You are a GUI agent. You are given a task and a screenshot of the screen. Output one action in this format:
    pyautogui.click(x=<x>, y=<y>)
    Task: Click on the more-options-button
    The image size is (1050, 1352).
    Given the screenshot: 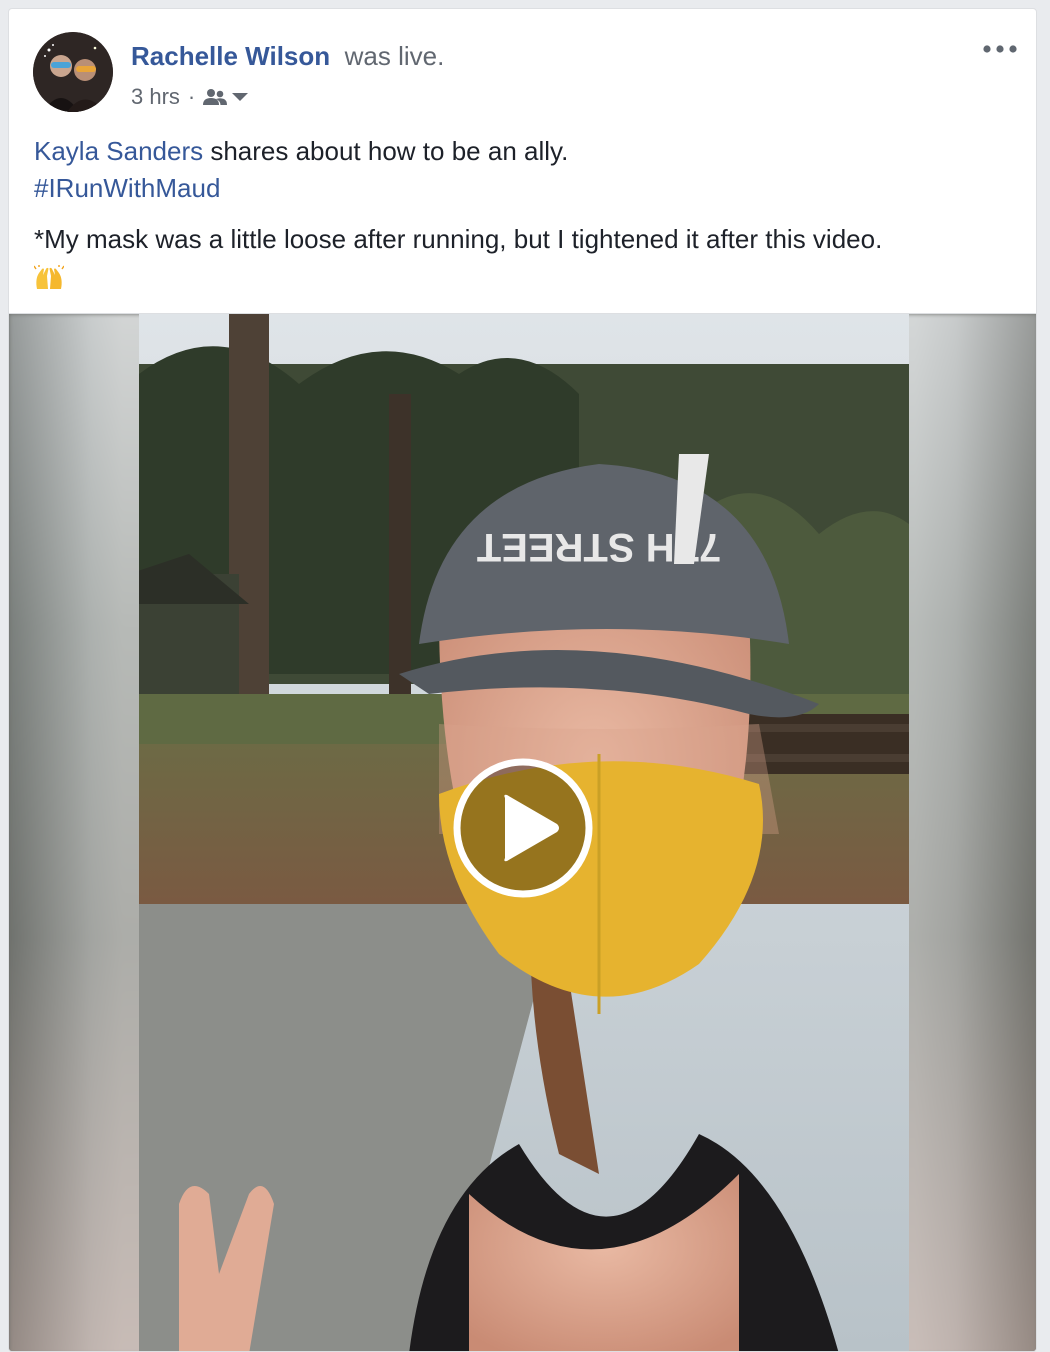 What is the action you would take?
    pyautogui.click(x=1000, y=49)
    